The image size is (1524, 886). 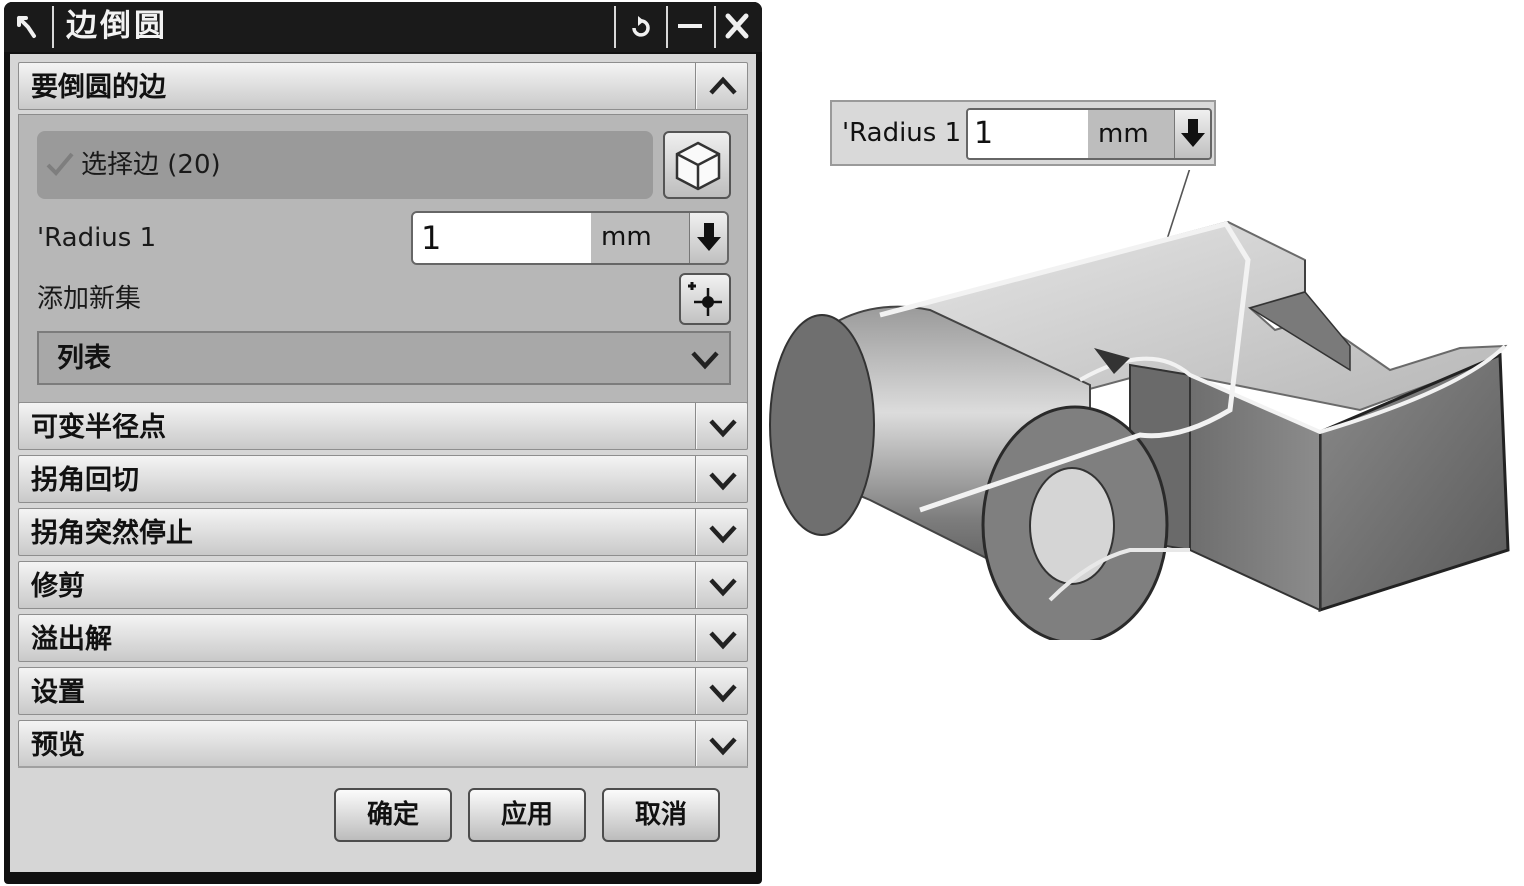 I want to click on pin-icon, so click(x=28, y=27).